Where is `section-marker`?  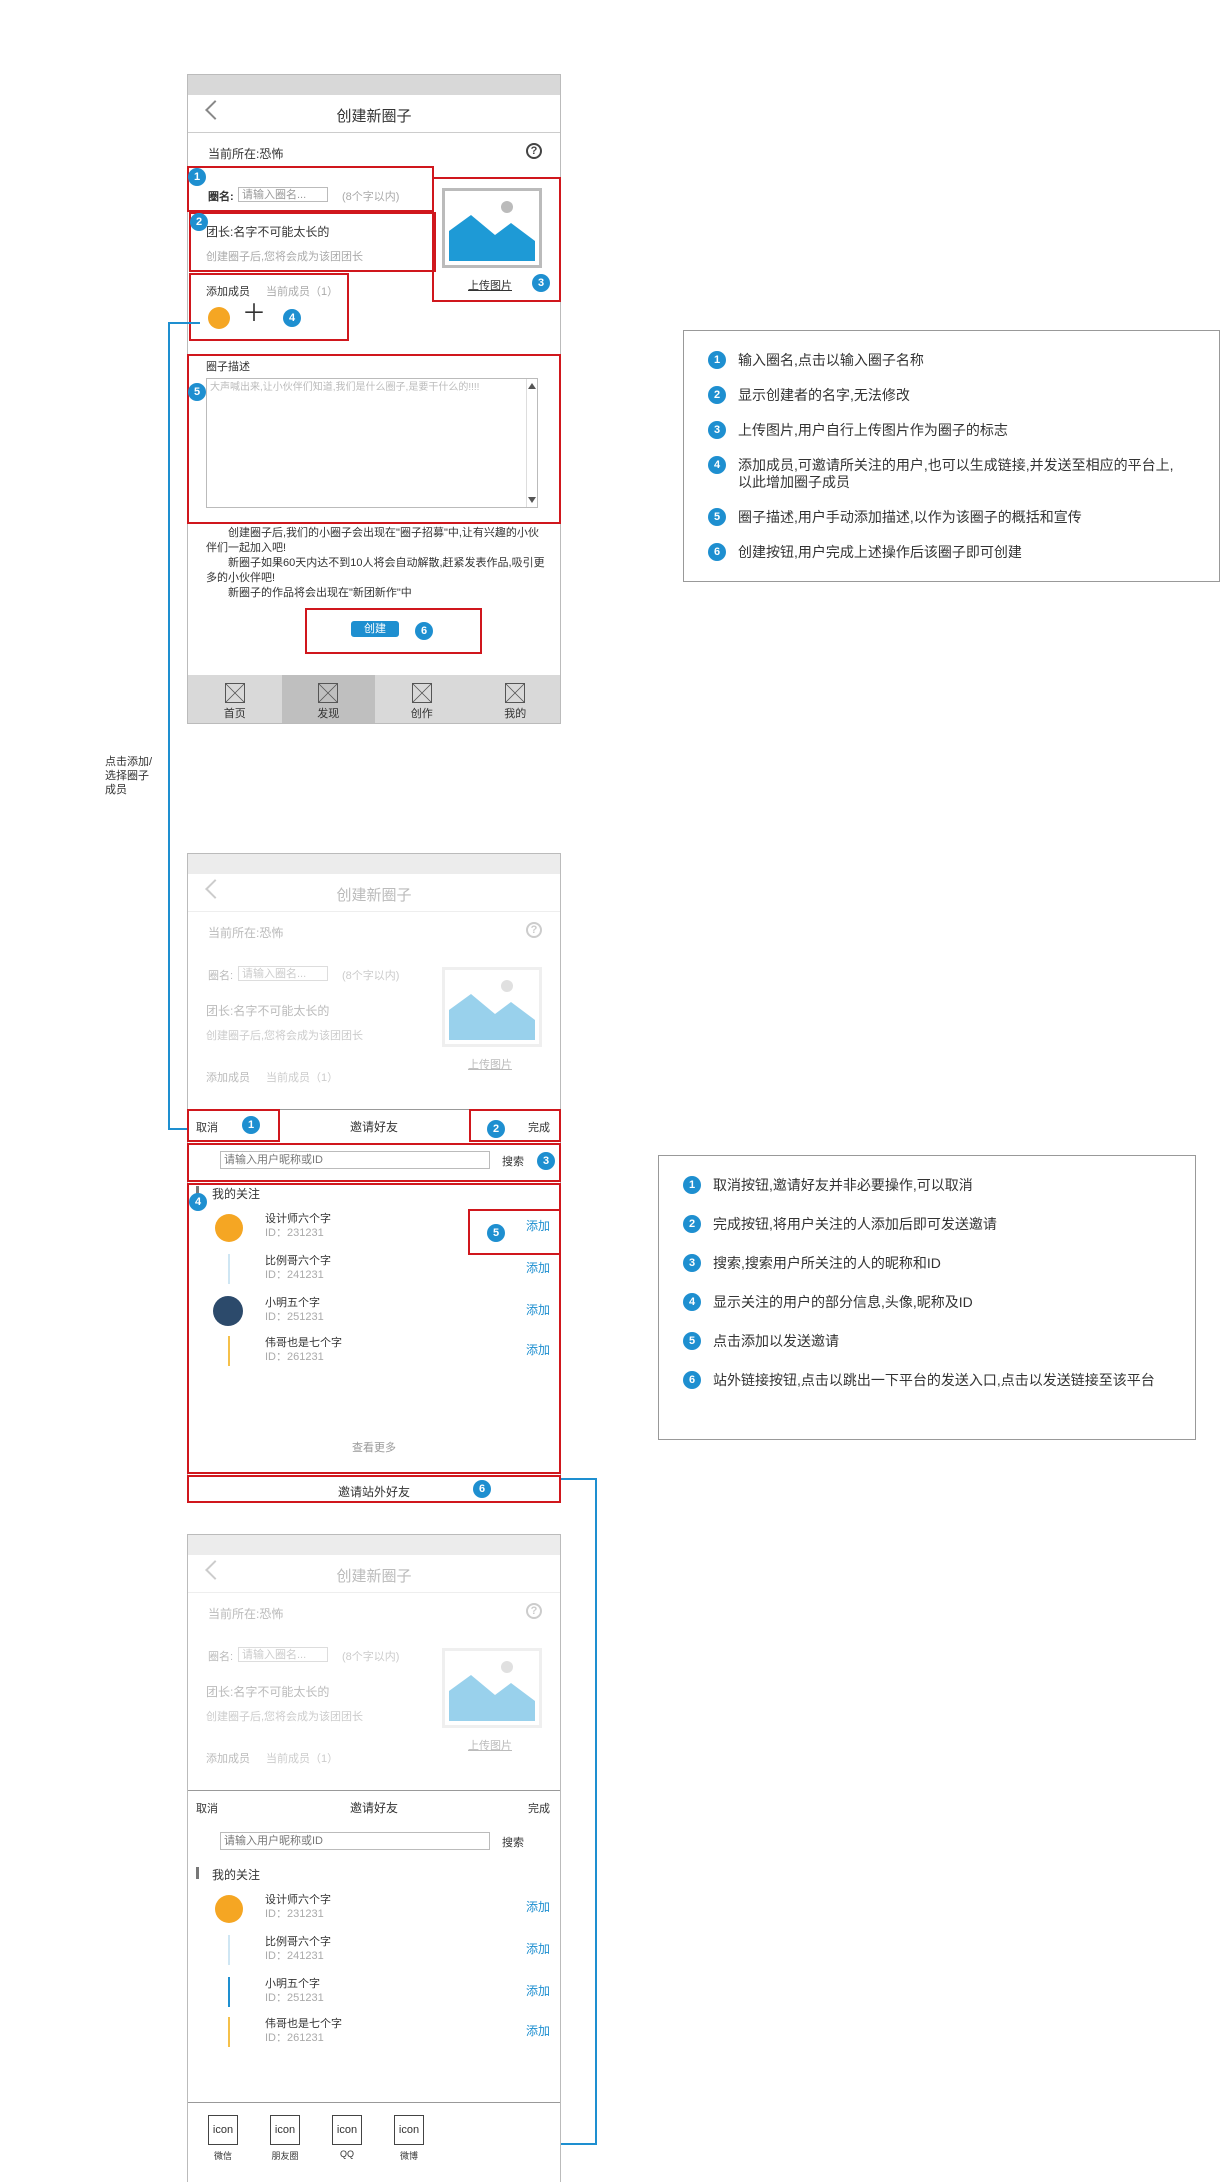 section-marker is located at coordinates (197, 1873).